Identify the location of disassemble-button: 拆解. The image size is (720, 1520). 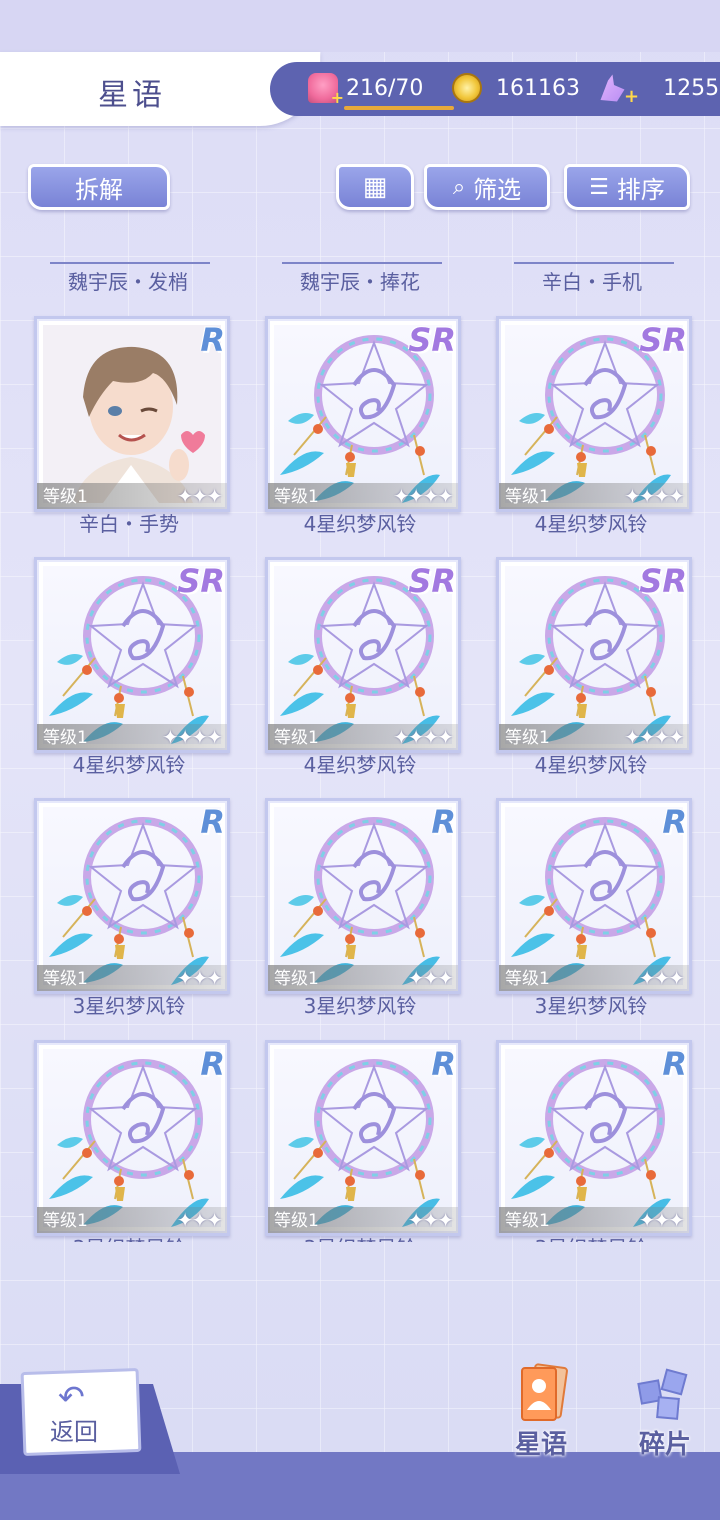
(99, 187).